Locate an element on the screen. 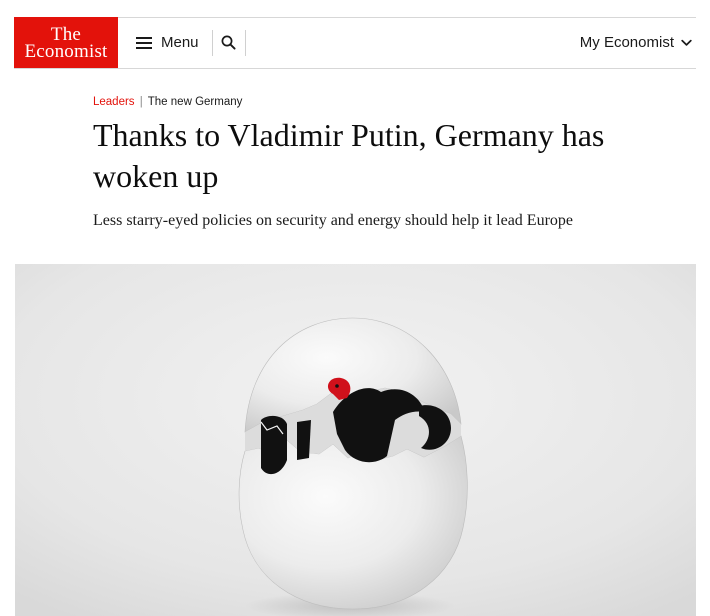 The width and height of the screenshot is (710, 616). chevron-down-icon is located at coordinates (686, 42).